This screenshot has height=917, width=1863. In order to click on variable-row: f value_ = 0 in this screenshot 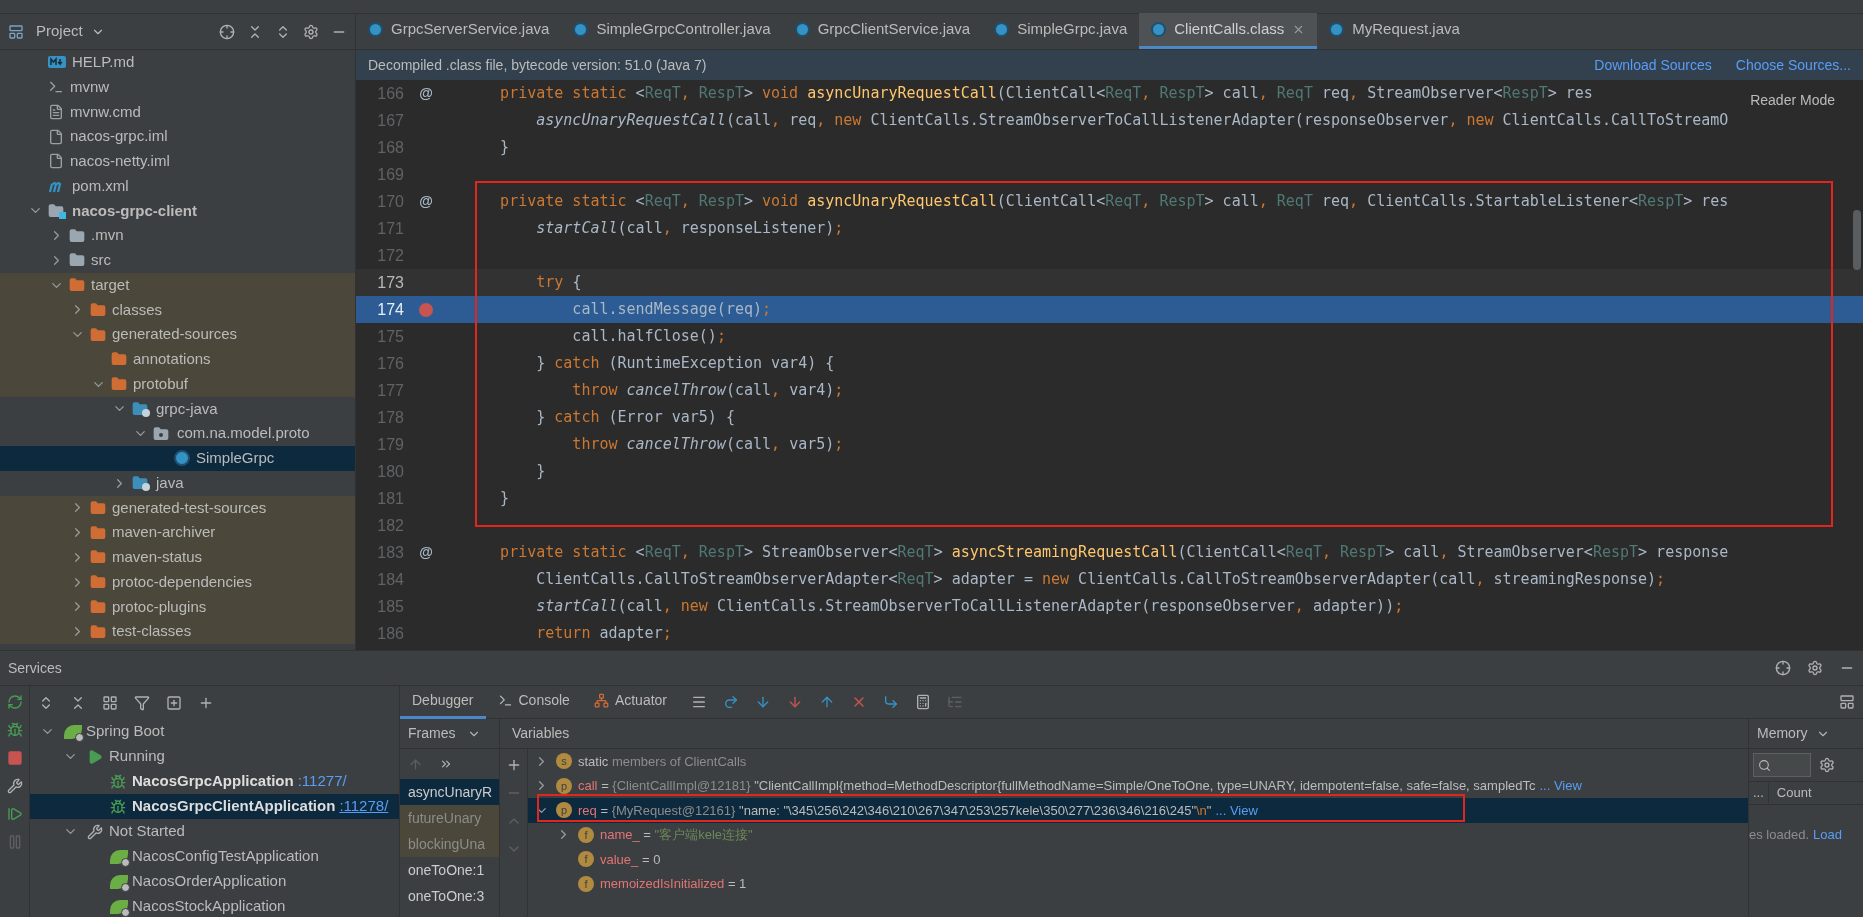, I will do `click(1138, 859)`.